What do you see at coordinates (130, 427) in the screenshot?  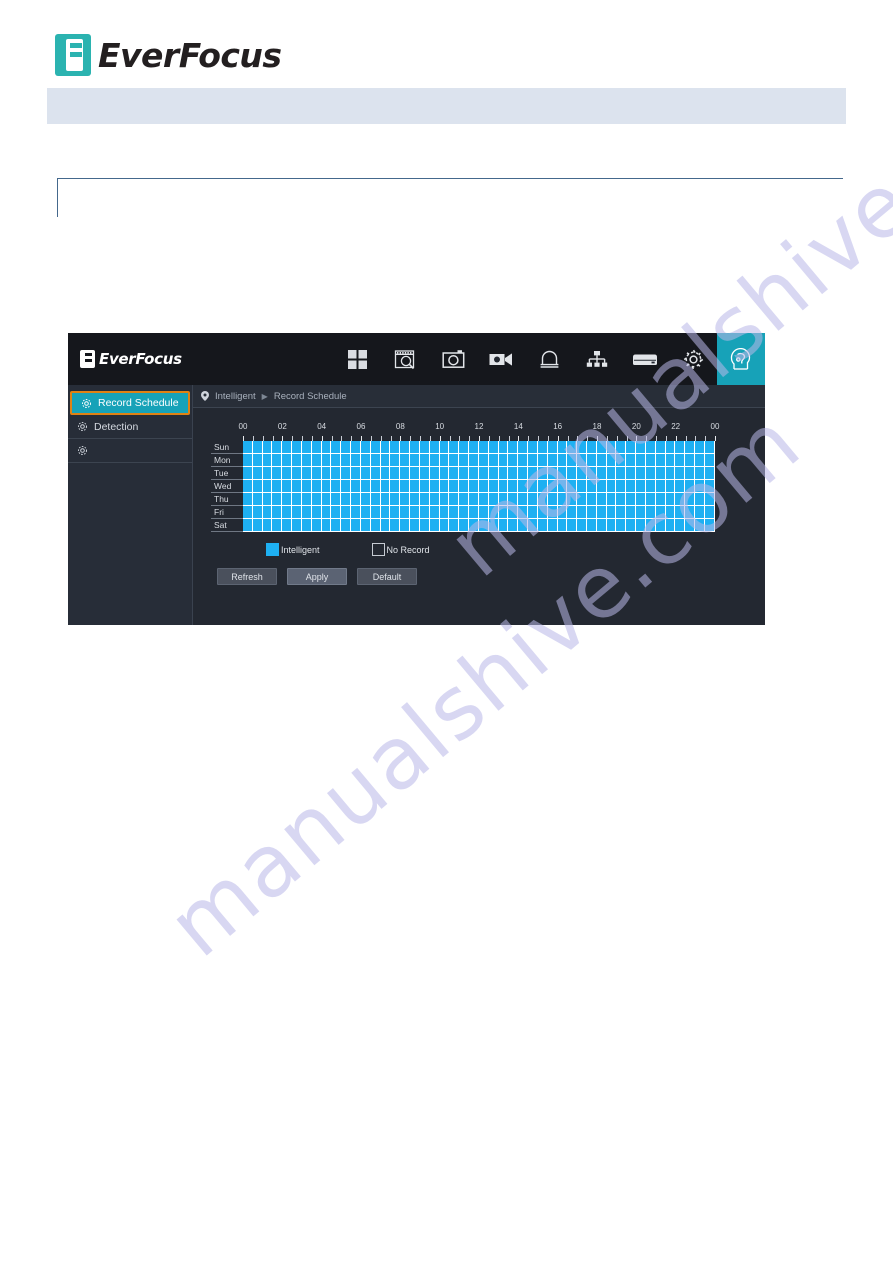 I see `sidebar-item-detection: Detection` at bounding box center [130, 427].